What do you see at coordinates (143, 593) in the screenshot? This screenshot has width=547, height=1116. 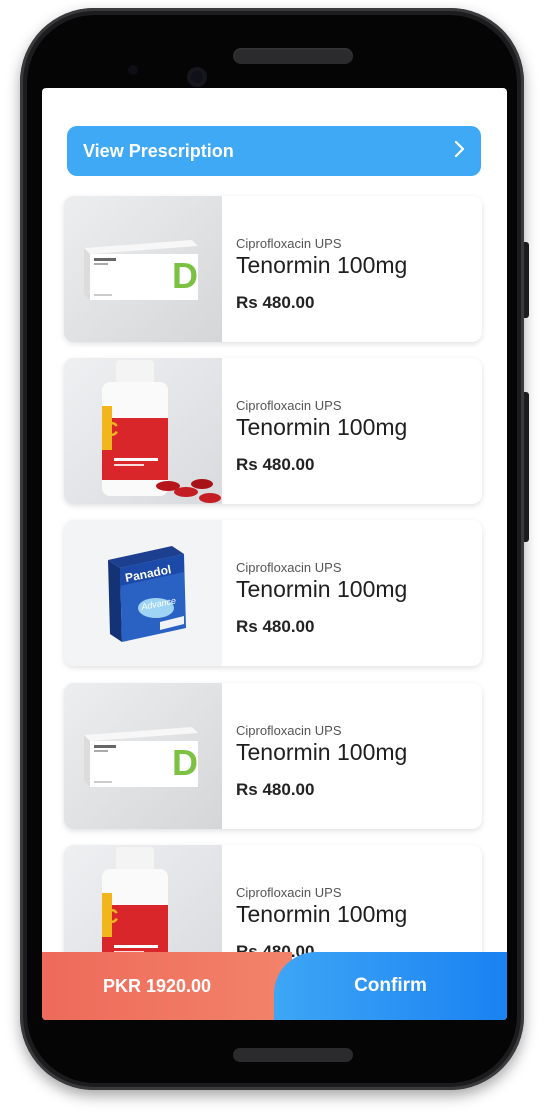 I see `product-image-panadol-icon: Panadol Advance` at bounding box center [143, 593].